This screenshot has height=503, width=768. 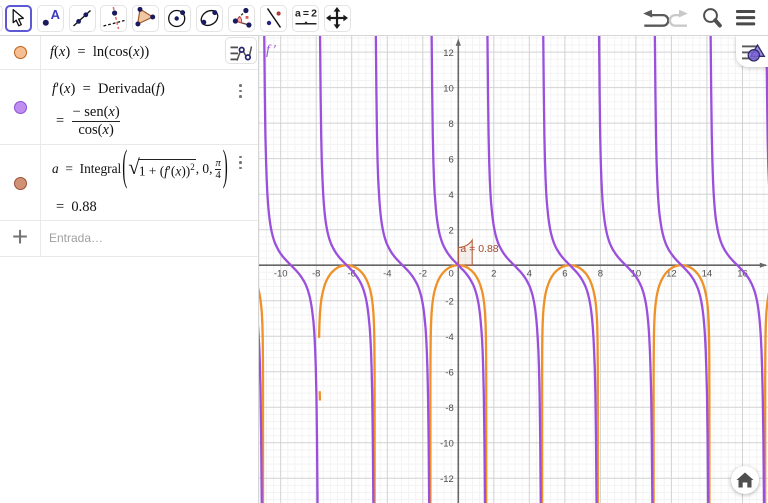 I want to click on svg-text: -6, so click(x=449, y=373).